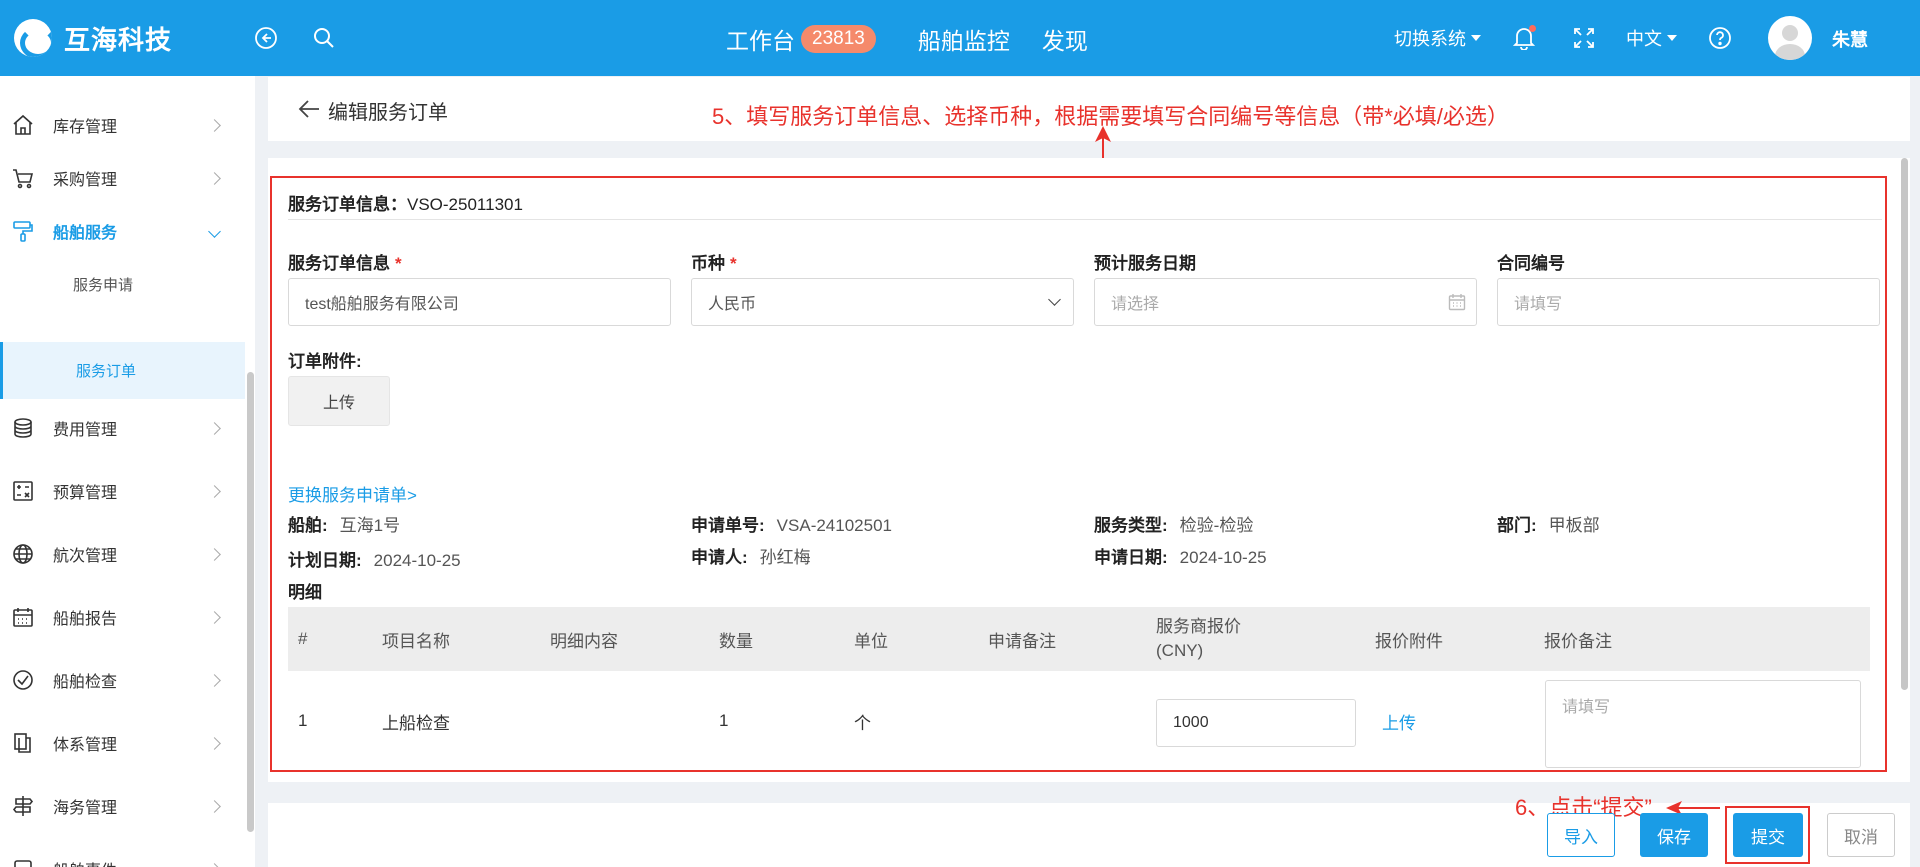 The height and width of the screenshot is (867, 1920). I want to click on sidebar-subitem-service-order: 服务订单, so click(122, 370).